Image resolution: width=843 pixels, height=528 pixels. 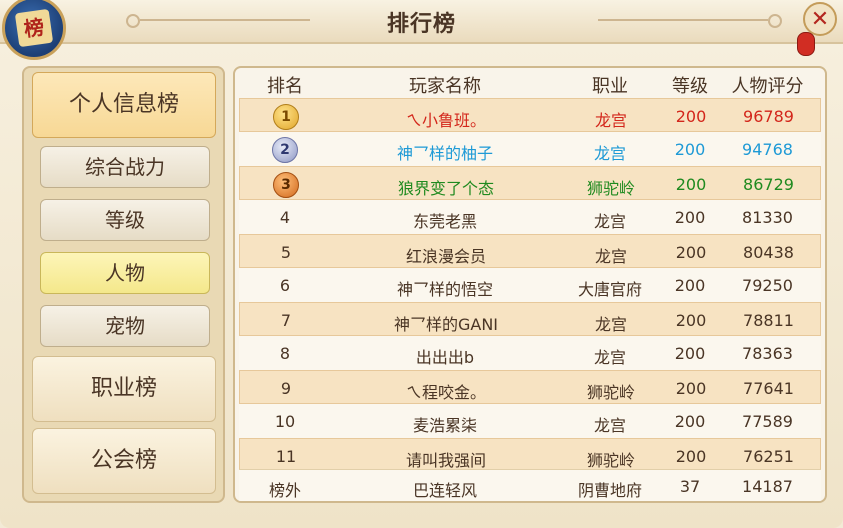 What do you see at coordinates (690, 86) in the screenshot?
I see `header-level: 等级` at bounding box center [690, 86].